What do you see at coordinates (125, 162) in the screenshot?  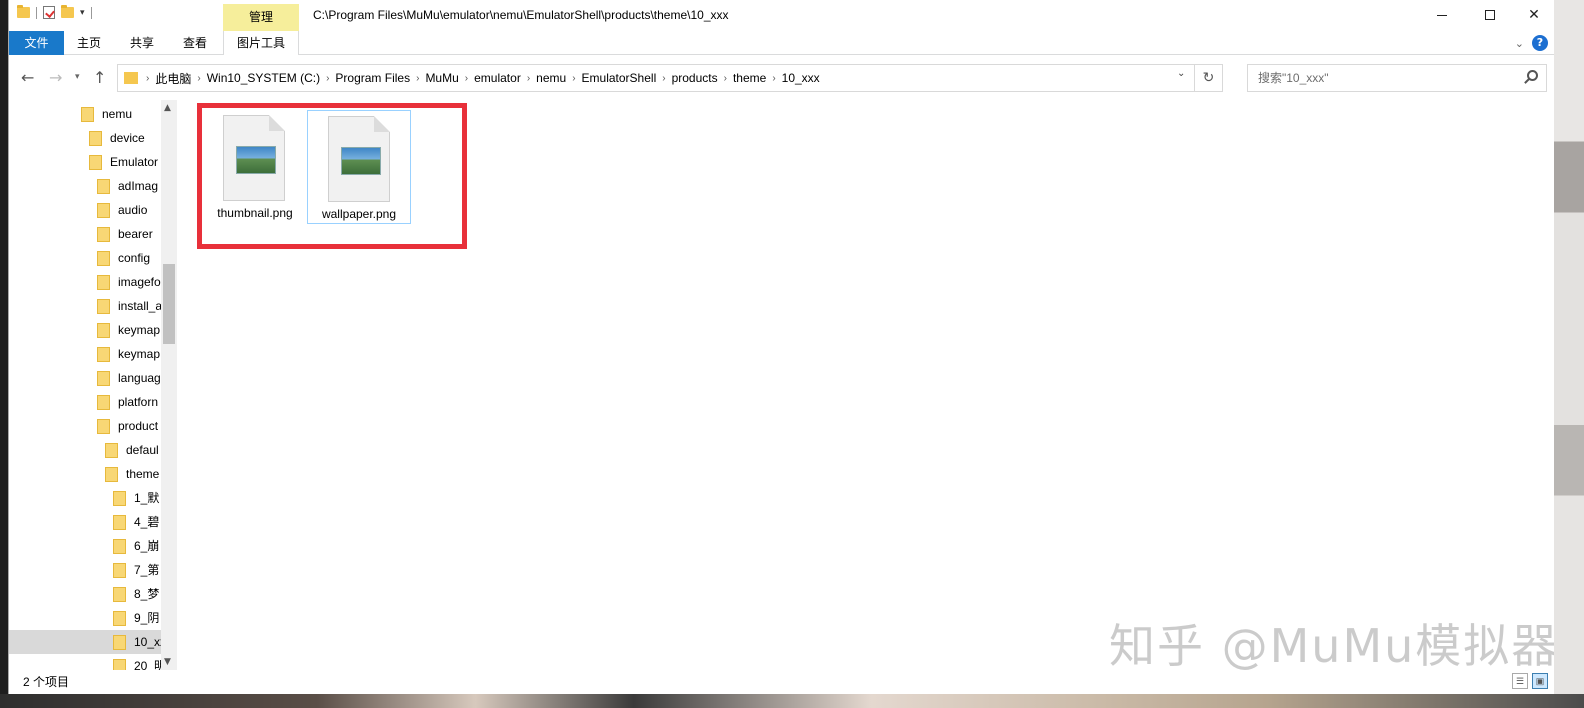 I see `tree-item-emulatorshell: Emulator` at bounding box center [125, 162].